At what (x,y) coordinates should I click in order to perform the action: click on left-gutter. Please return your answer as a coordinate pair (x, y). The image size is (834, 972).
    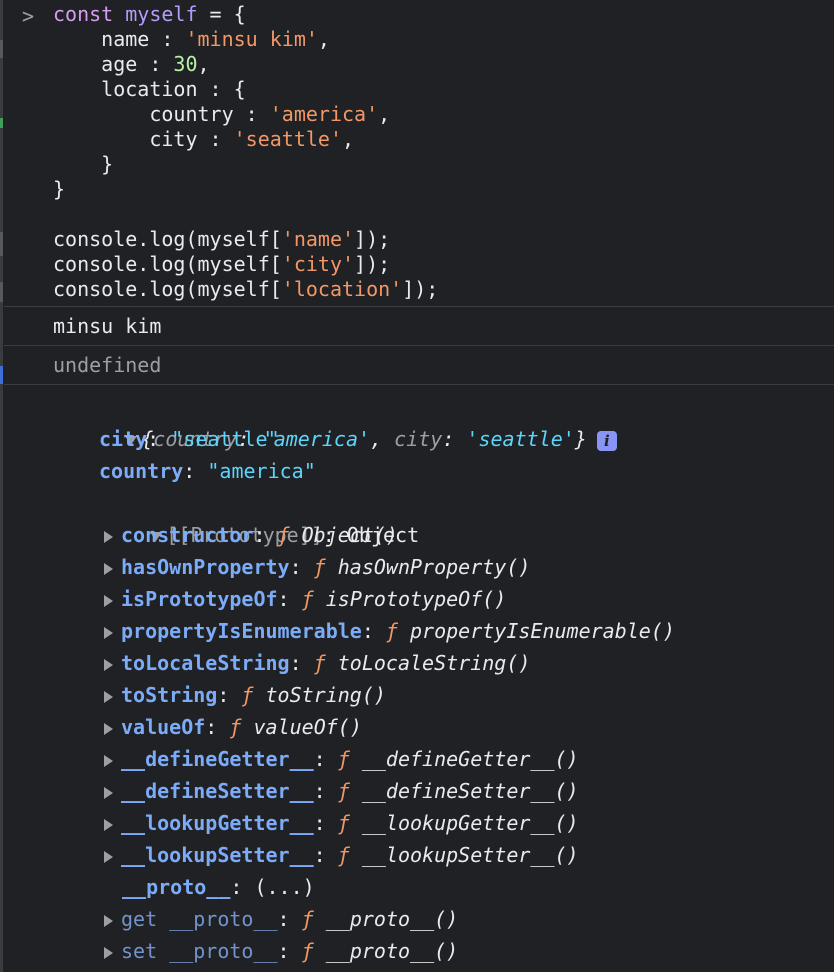
    Looking at the image, I should click on (1, 486).